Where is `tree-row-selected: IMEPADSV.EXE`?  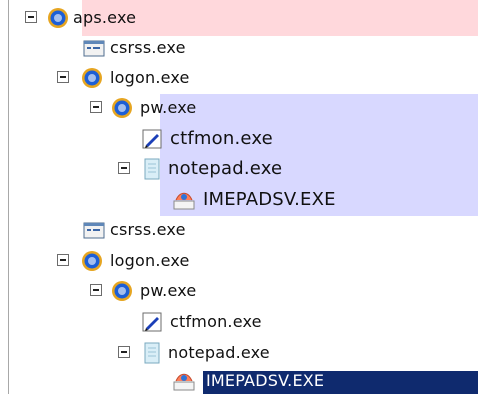
tree-row-selected: IMEPADSV.EXE is located at coordinates (239, 381).